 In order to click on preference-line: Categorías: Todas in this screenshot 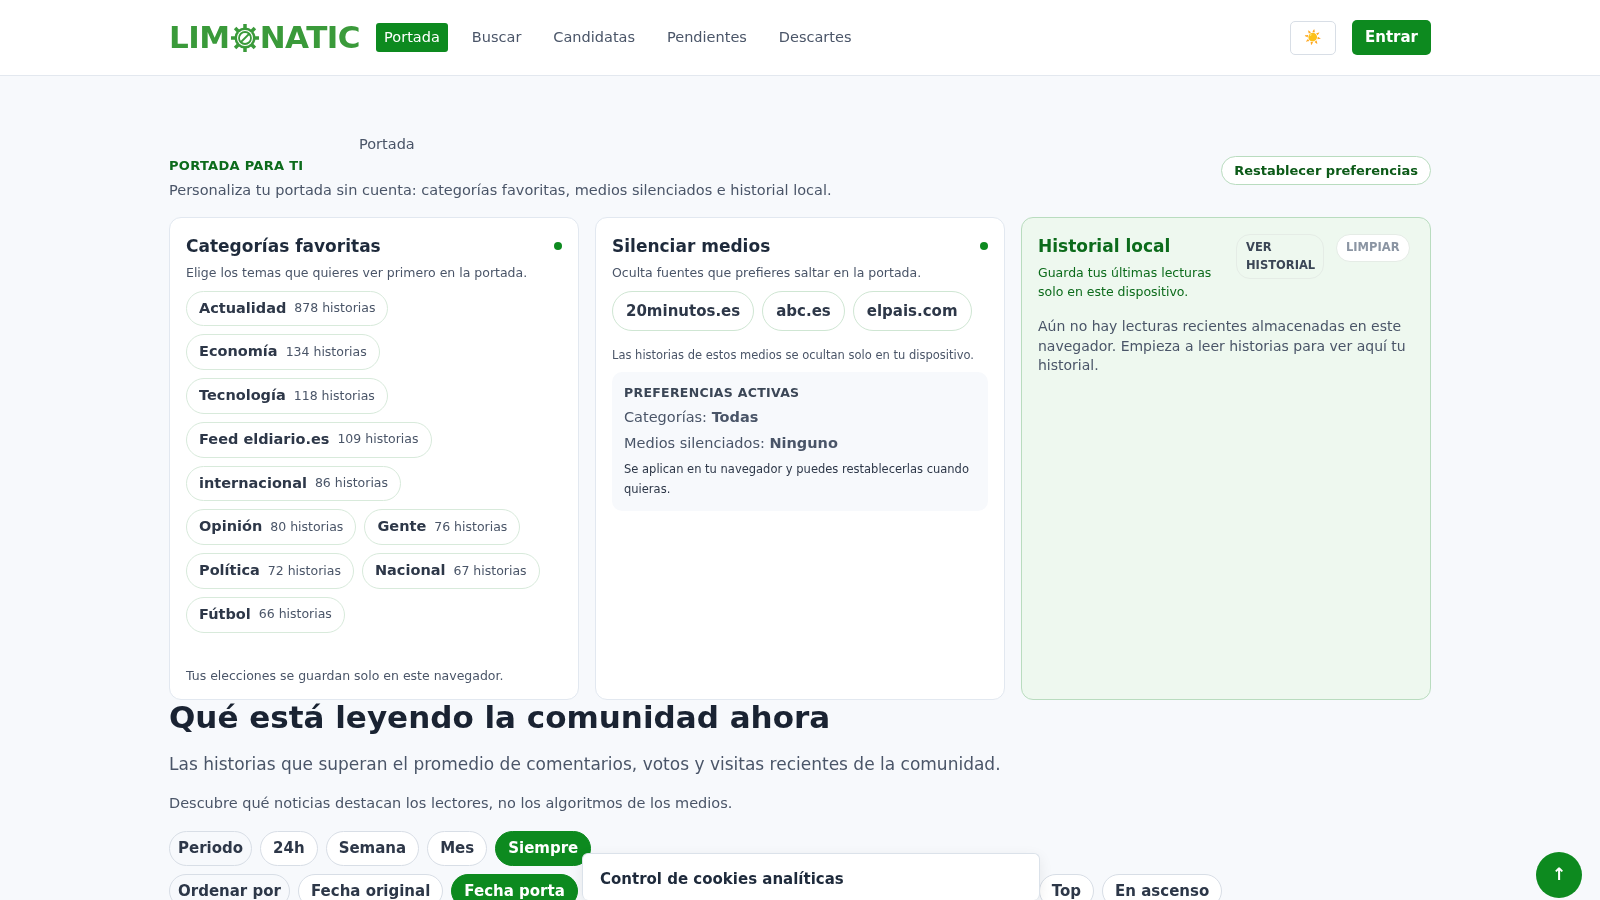, I will do `click(692, 417)`.